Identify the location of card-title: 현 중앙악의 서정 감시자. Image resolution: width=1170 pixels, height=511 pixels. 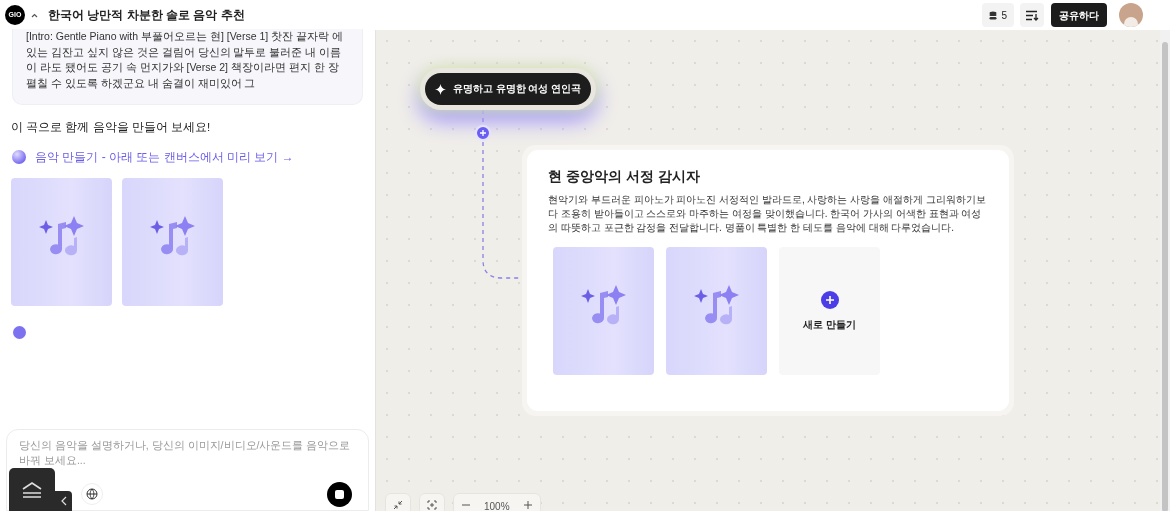
(624, 176).